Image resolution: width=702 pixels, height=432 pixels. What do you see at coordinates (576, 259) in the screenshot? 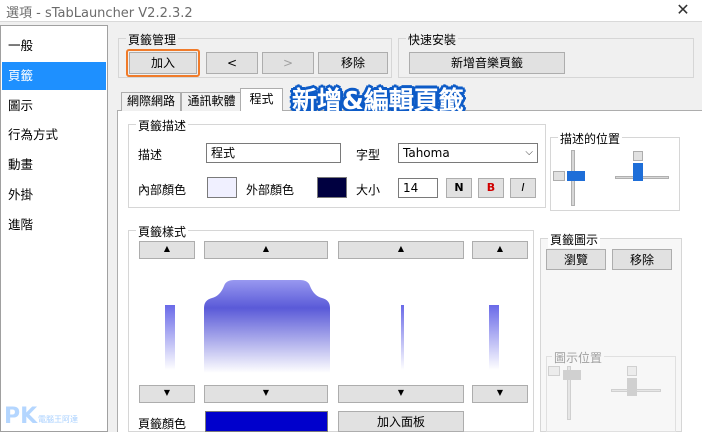
I see `browse-icon-button: 瀏覽` at bounding box center [576, 259].